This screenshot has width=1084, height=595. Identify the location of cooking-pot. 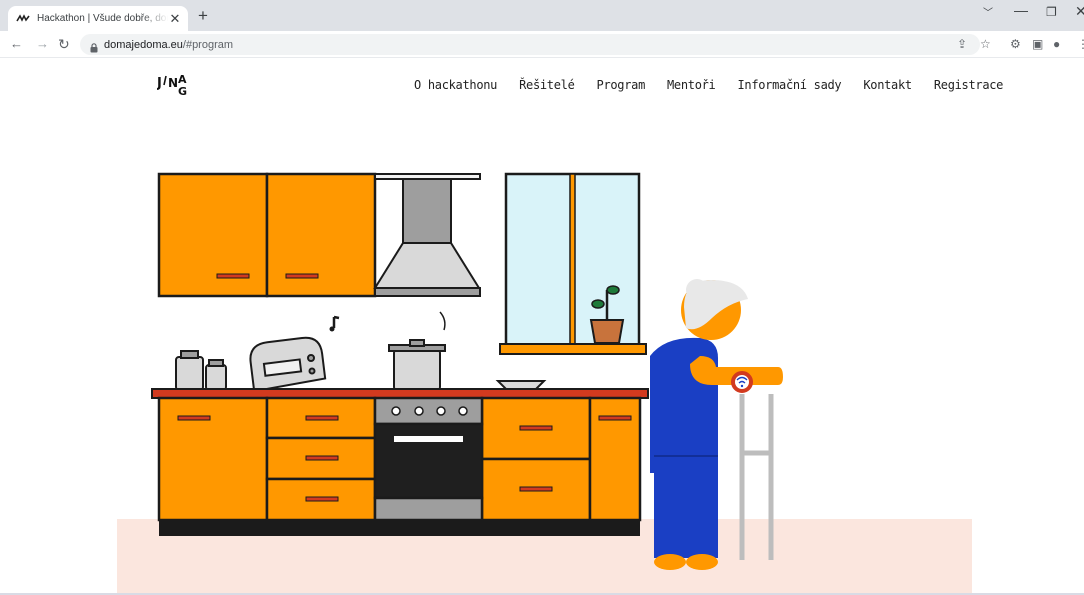
(417, 365).